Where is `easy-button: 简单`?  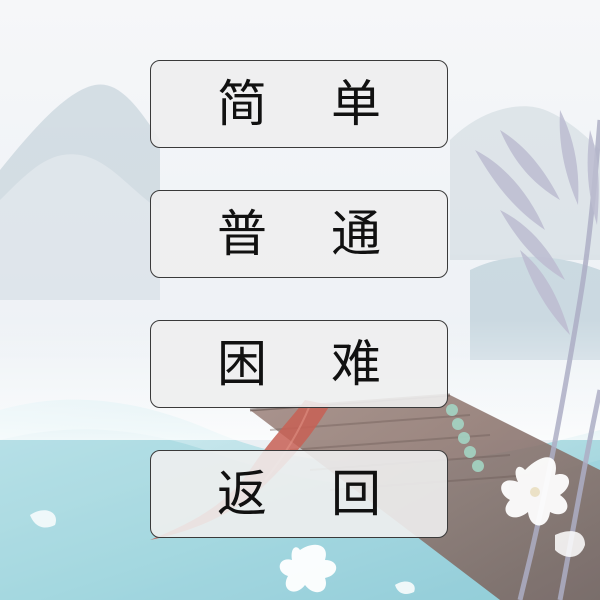 easy-button: 简单 is located at coordinates (299, 104).